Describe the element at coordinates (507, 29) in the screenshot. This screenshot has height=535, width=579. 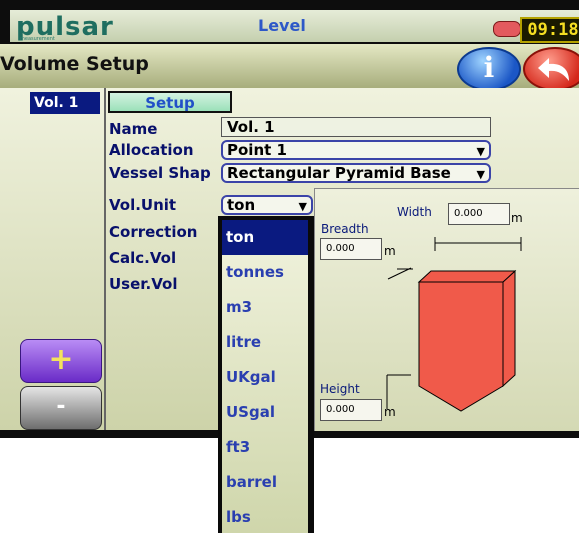
I see `status-led-icon` at that location.